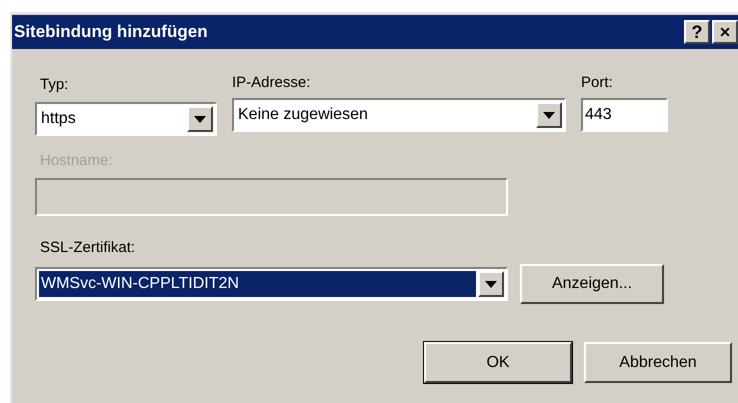  What do you see at coordinates (697, 32) in the screenshot?
I see `help-button: ?` at bounding box center [697, 32].